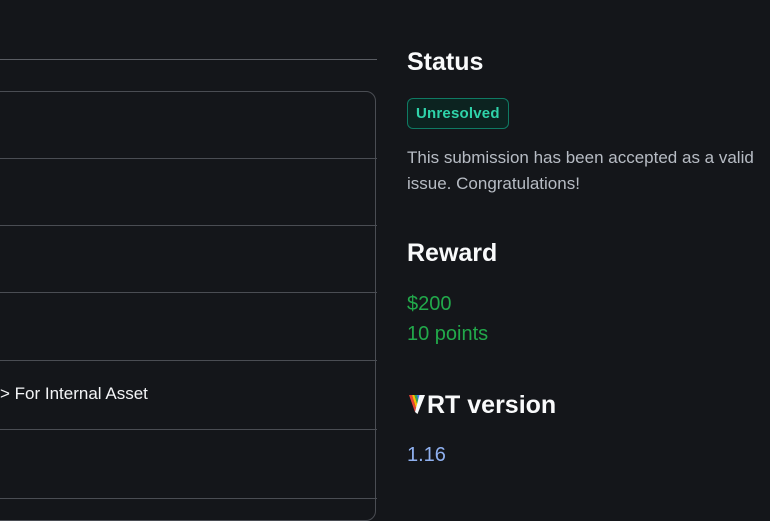  Describe the element at coordinates (448, 334) in the screenshot. I see `reward-points: 10 points` at that location.